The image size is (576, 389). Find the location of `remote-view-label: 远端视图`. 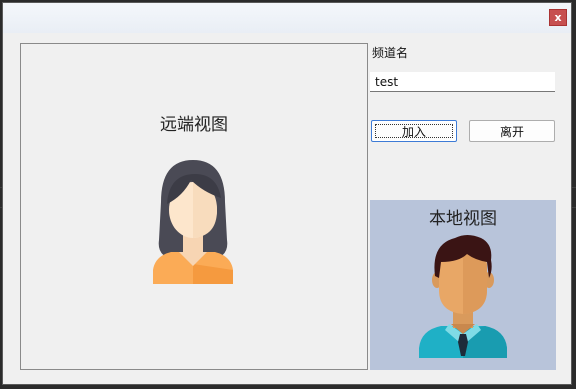

remote-view-label: 远端视图 is located at coordinates (194, 125).